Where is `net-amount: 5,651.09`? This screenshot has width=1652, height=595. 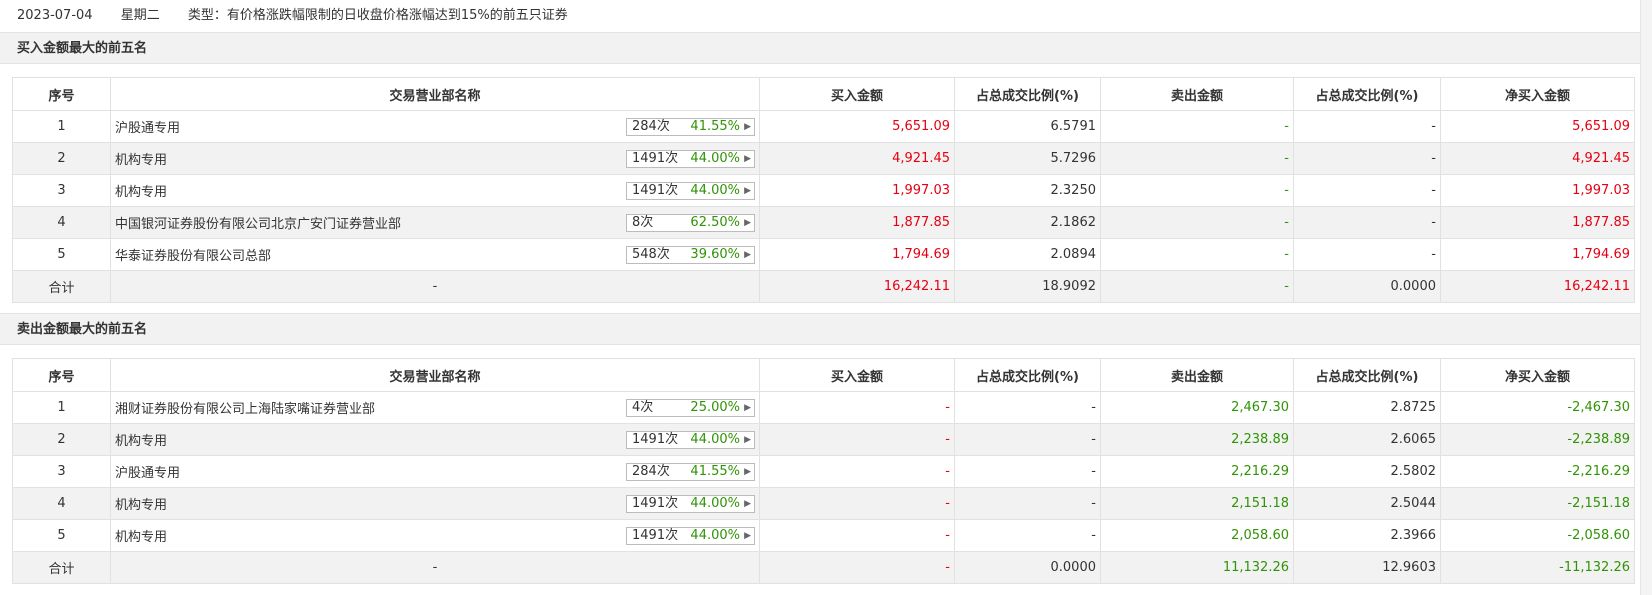
net-amount: 5,651.09 is located at coordinates (1537, 126).